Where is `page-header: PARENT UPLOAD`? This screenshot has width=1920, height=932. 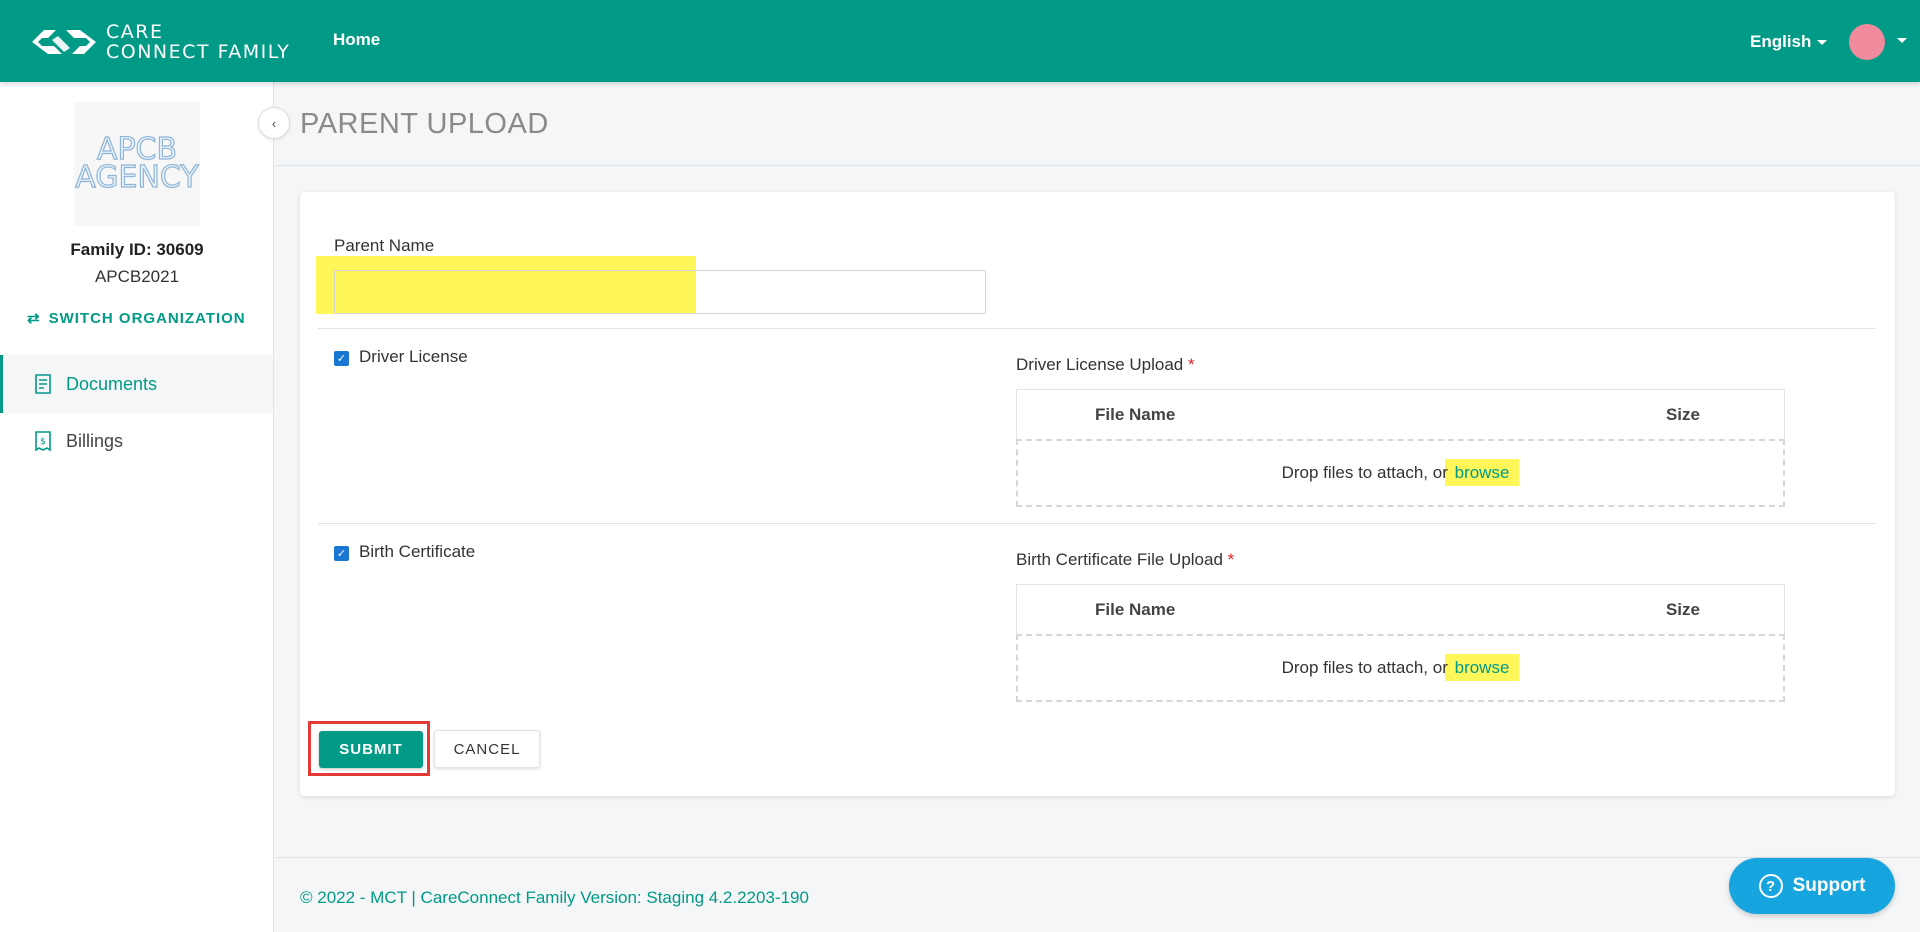
page-header: PARENT UPLOAD is located at coordinates (1097, 124).